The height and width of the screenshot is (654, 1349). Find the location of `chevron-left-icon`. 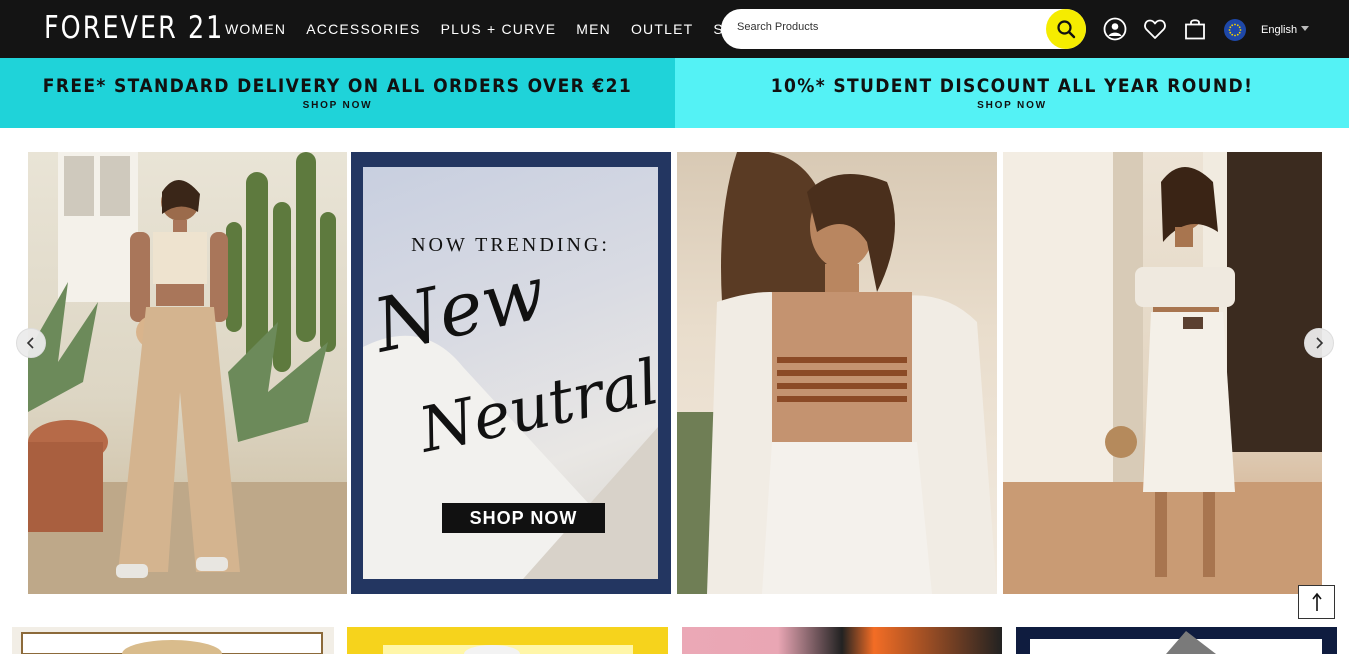

chevron-left-icon is located at coordinates (30, 343).